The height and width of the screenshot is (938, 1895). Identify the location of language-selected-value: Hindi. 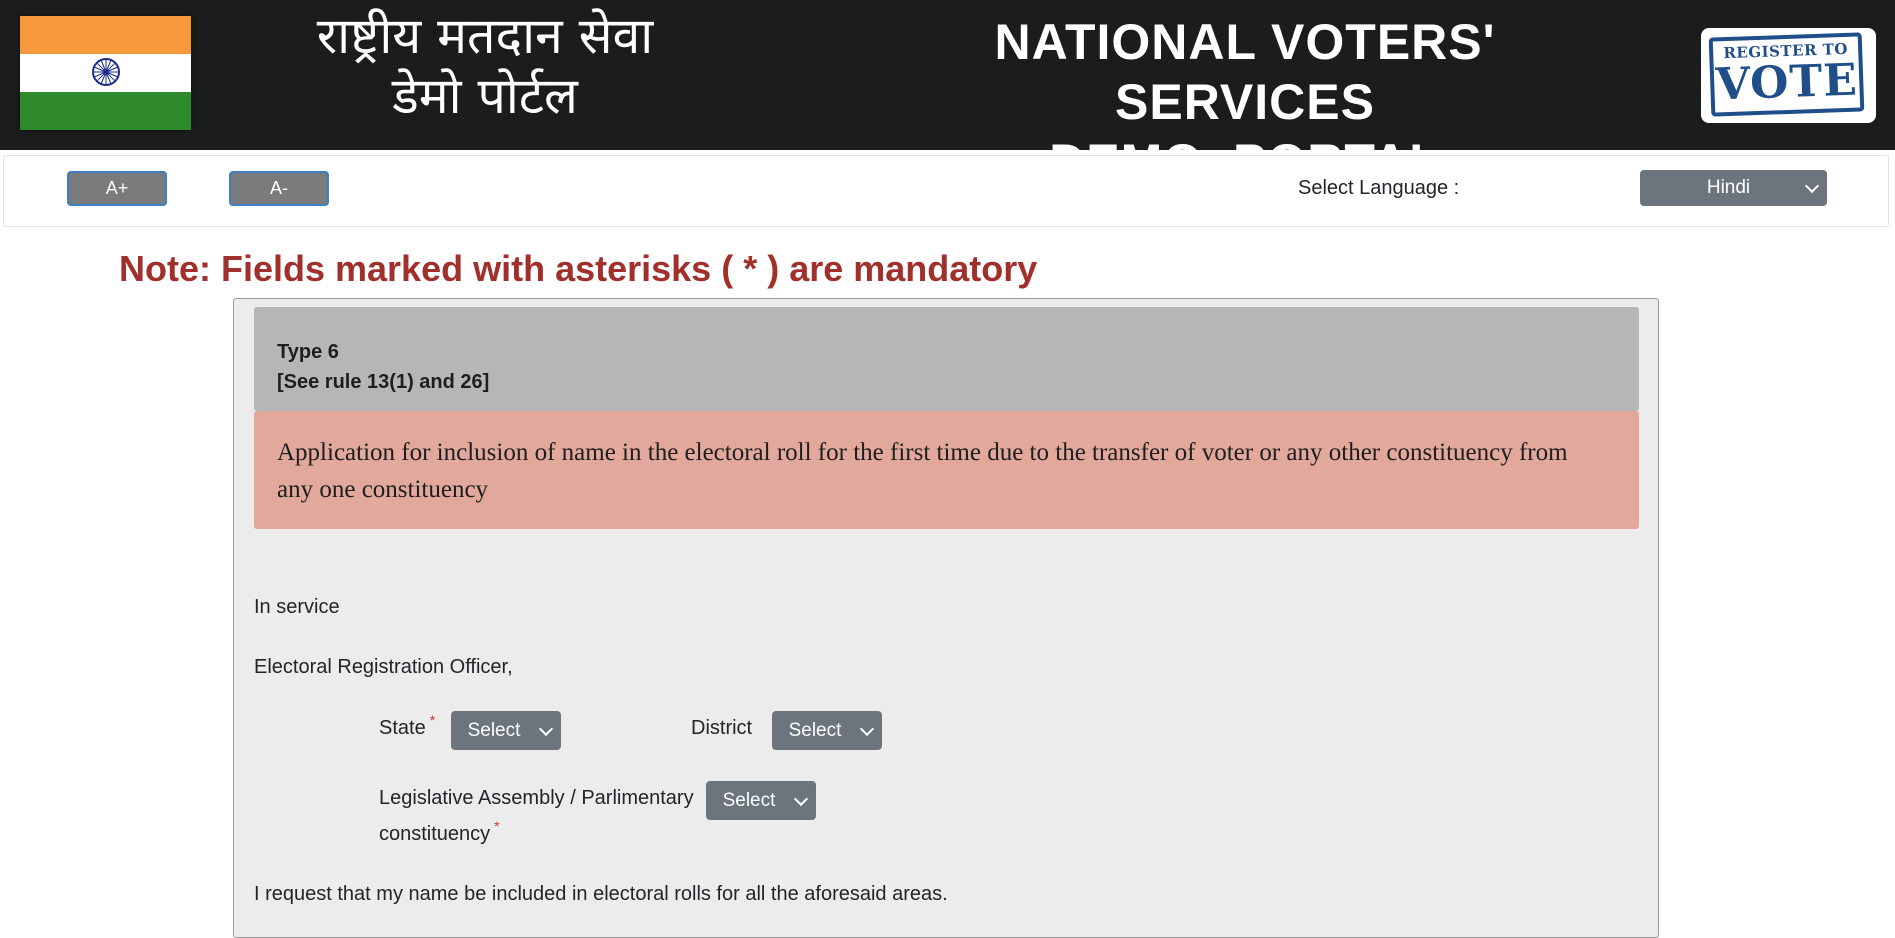
(1728, 187).